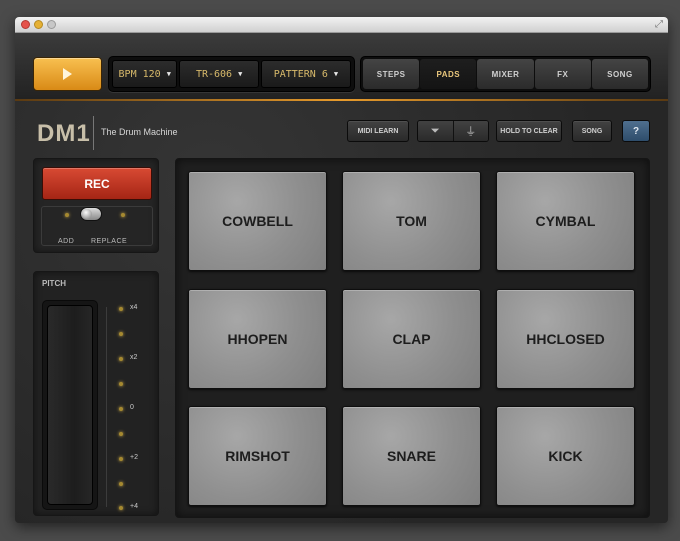 Image resolution: width=680 pixels, height=541 pixels. What do you see at coordinates (139, 74) in the screenshot?
I see `bpm-value: BPM 120` at bounding box center [139, 74].